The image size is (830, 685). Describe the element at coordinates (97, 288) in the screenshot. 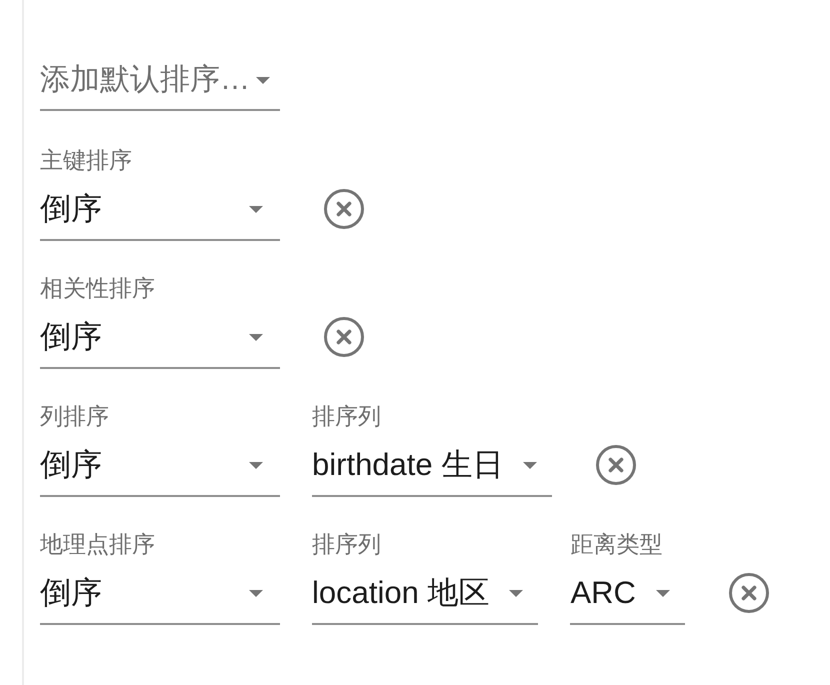

I see `field-label: 相关性排序` at that location.